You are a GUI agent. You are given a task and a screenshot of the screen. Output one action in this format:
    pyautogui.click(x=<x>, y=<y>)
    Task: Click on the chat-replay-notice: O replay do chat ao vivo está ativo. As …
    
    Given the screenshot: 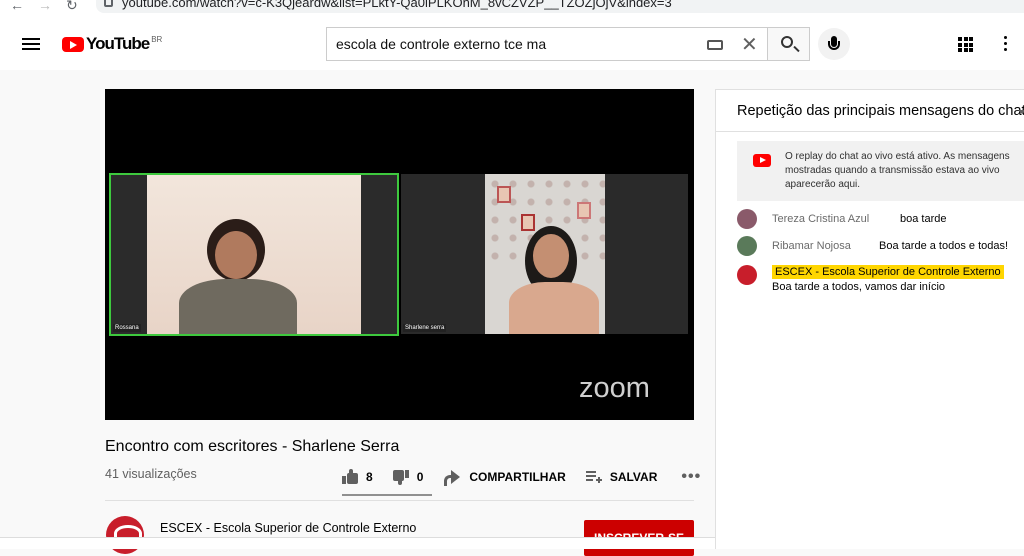 What is the action you would take?
    pyautogui.click(x=880, y=171)
    